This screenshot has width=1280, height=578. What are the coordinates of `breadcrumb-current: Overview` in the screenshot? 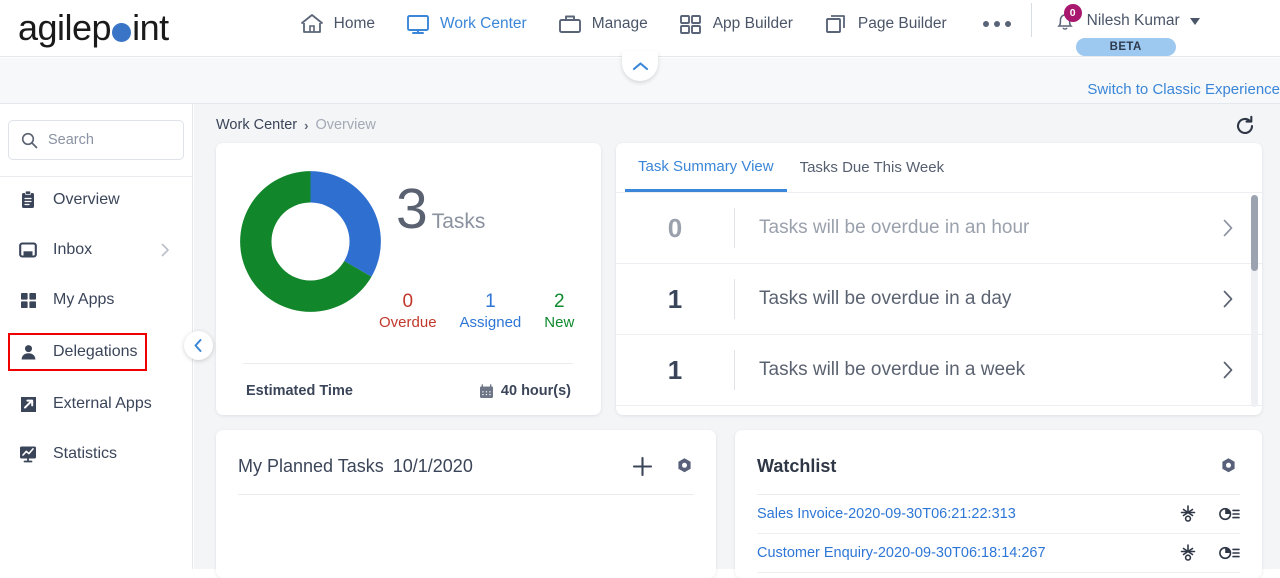 It's located at (345, 125).